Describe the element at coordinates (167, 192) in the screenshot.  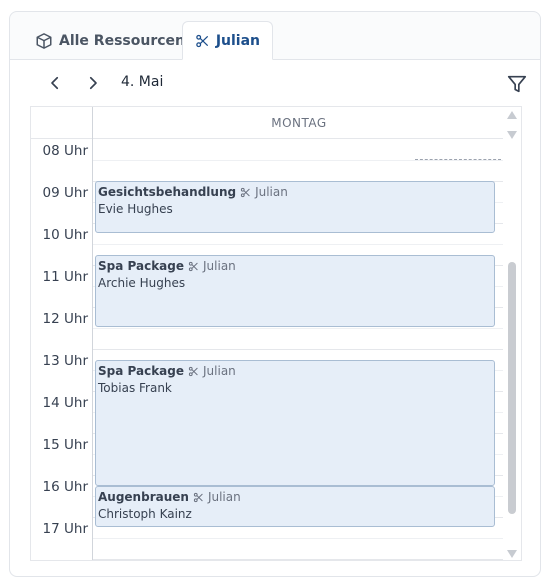
I see `event-title: Gesichtsbehandlung` at that location.